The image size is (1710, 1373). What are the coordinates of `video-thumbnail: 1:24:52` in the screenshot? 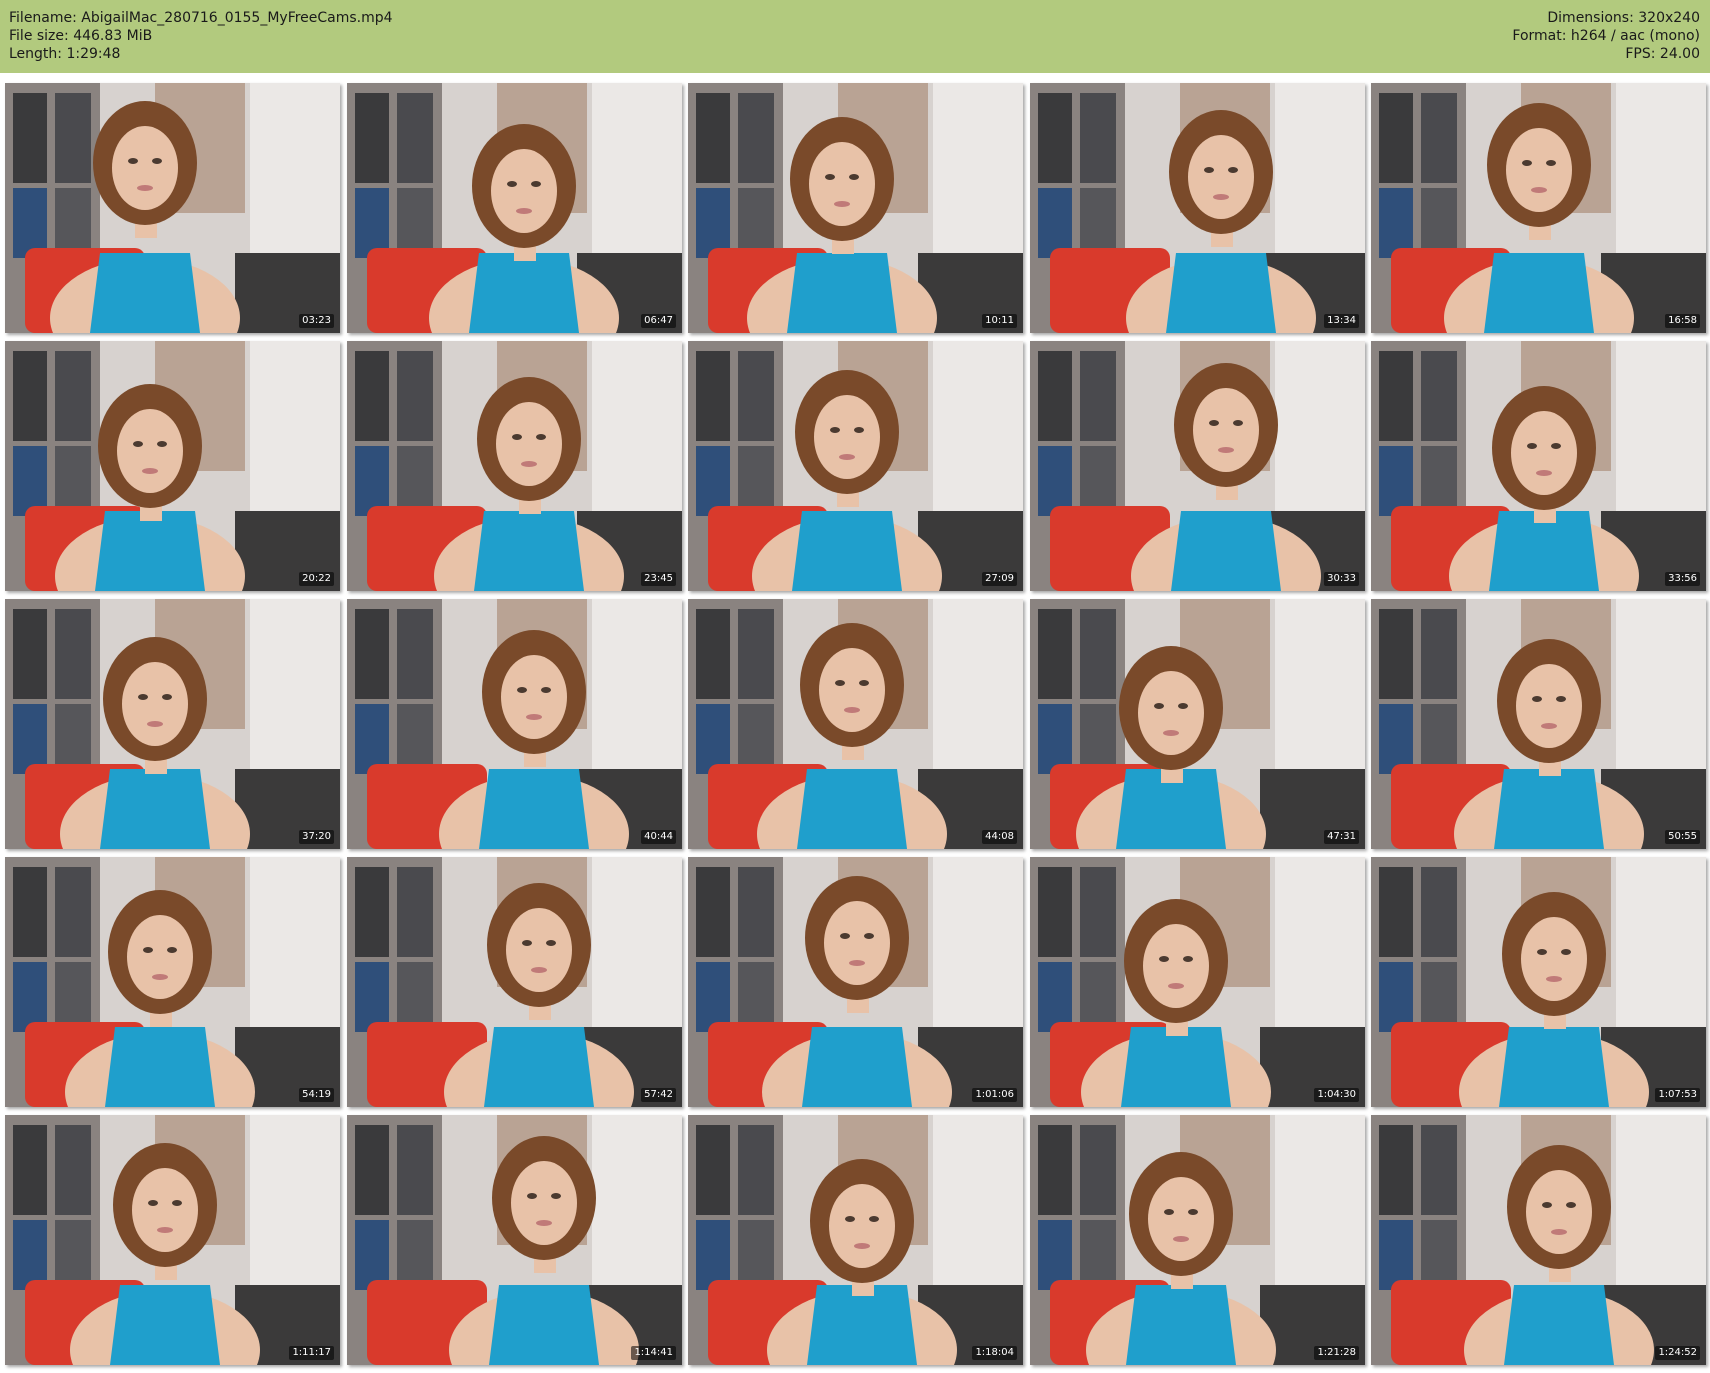 It's located at (1538, 1240).